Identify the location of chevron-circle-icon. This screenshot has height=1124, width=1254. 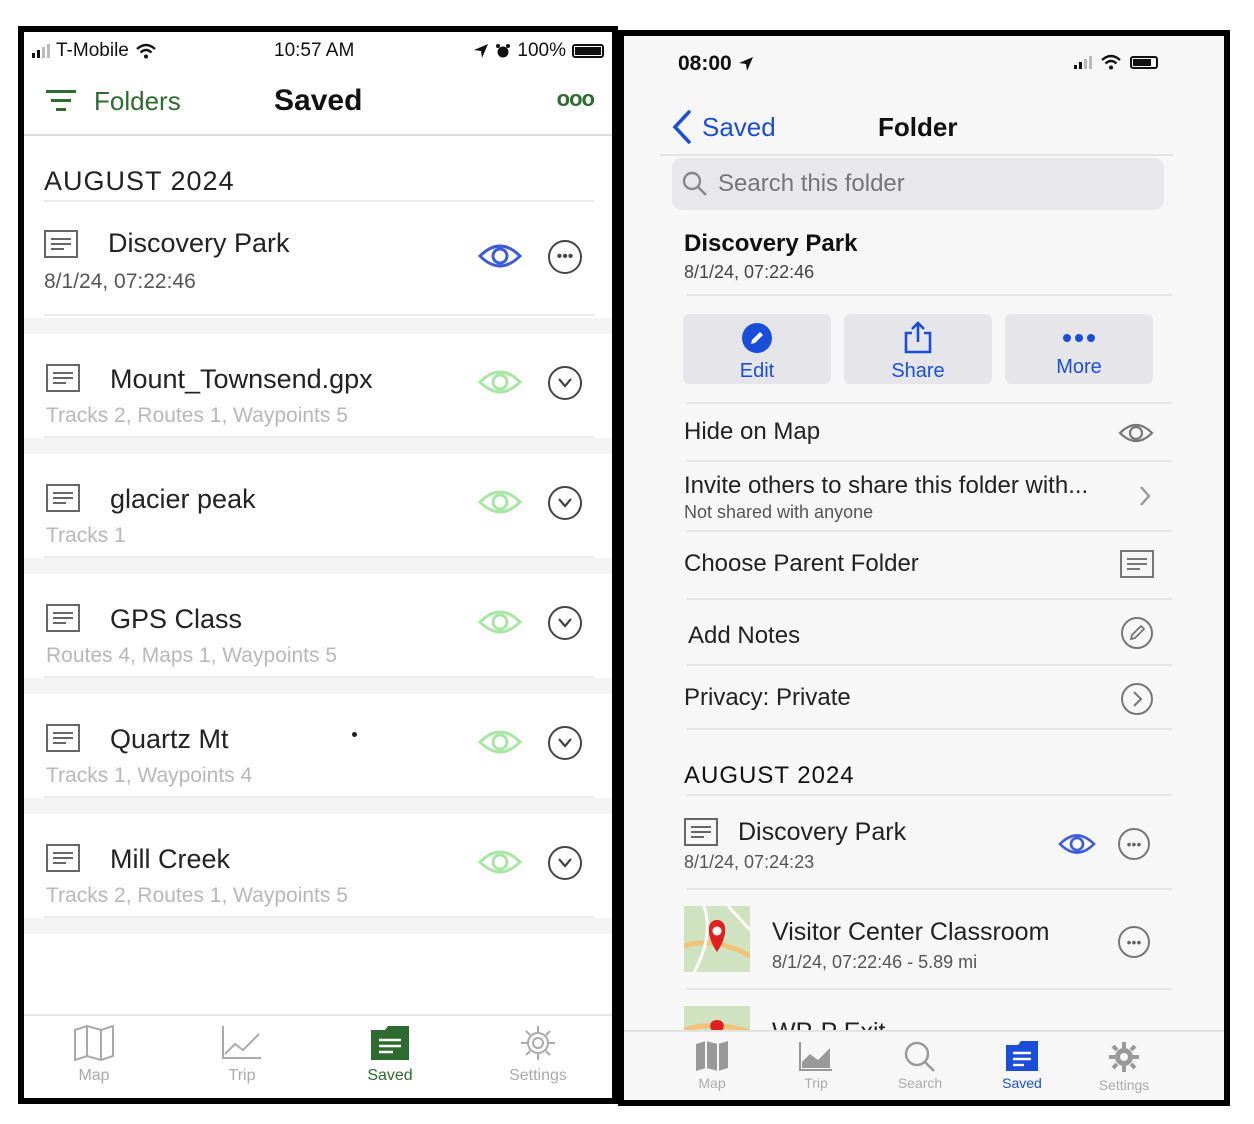
(1137, 699).